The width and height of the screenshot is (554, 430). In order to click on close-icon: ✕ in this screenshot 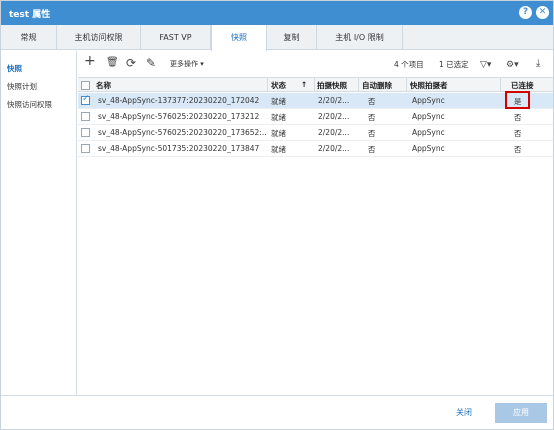, I will do `click(542, 12)`.